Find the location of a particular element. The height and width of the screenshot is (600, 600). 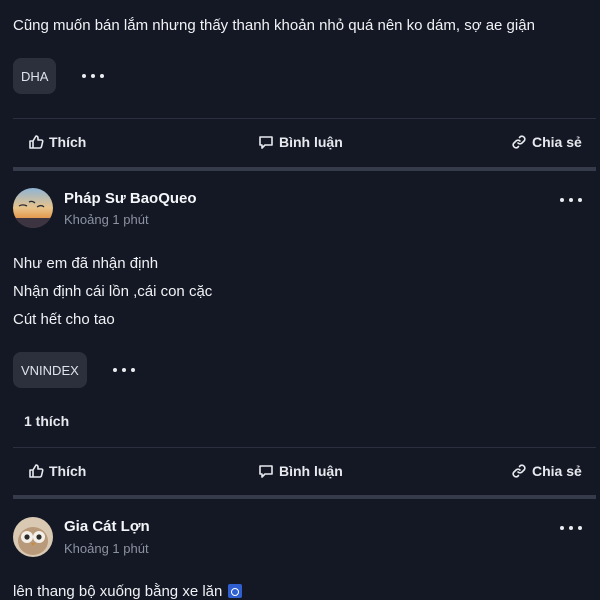

post-line: Nhận định cái lồn ,cái con cặc is located at coordinates (113, 291).